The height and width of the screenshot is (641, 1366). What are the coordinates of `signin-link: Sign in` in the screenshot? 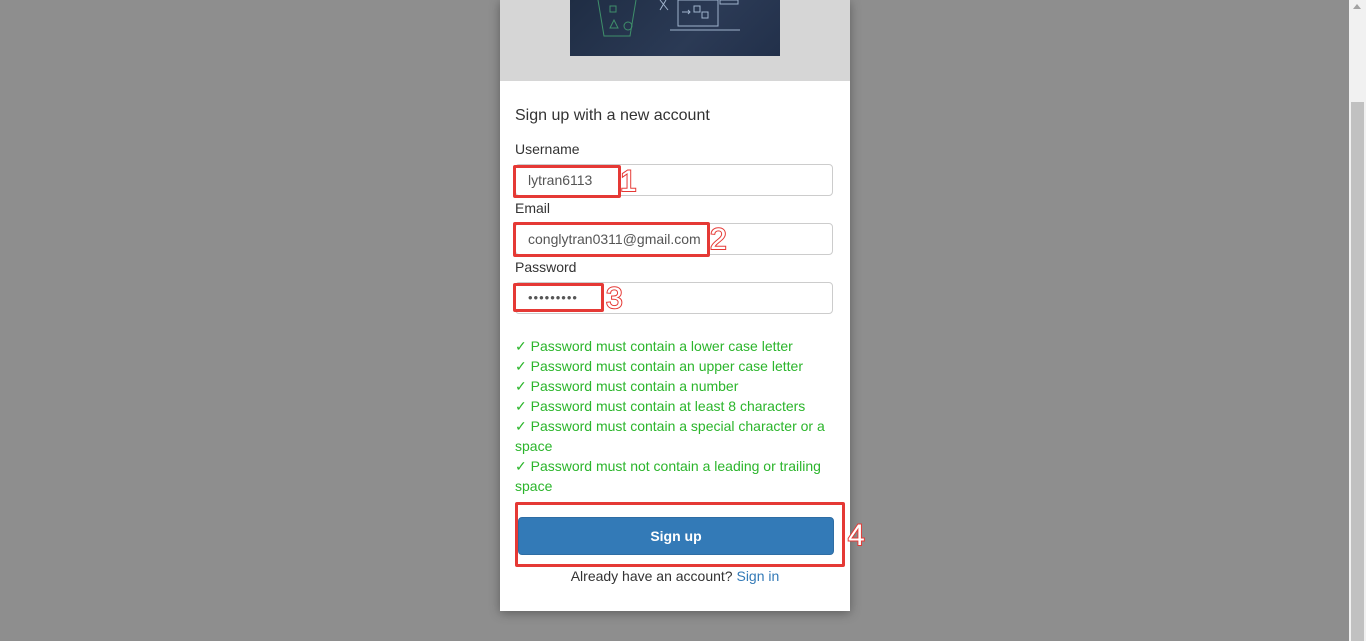 It's located at (757, 576).